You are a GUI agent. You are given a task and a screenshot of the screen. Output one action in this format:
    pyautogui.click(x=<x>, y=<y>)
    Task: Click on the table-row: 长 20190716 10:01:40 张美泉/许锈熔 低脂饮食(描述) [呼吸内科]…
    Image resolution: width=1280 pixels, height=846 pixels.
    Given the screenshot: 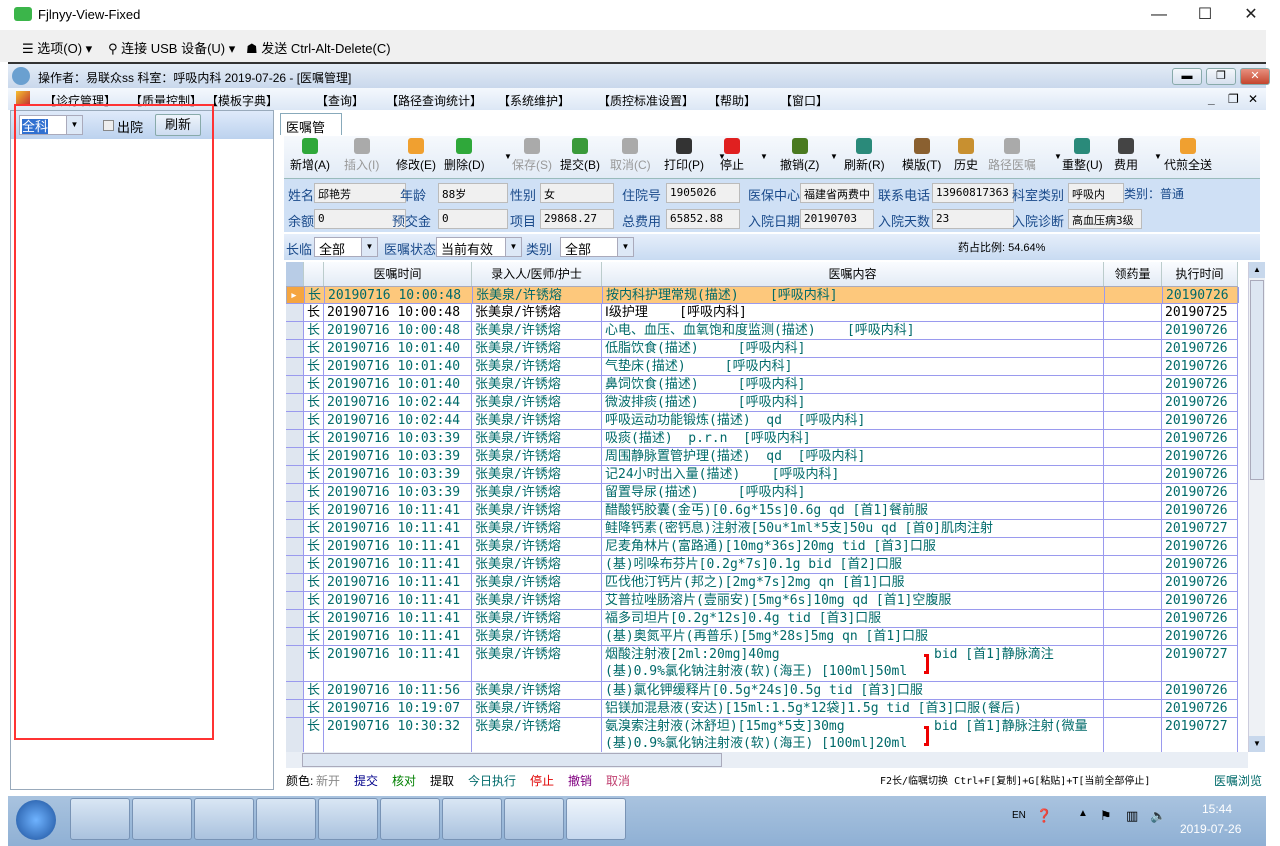 What is the action you would take?
    pyautogui.click(x=762, y=349)
    